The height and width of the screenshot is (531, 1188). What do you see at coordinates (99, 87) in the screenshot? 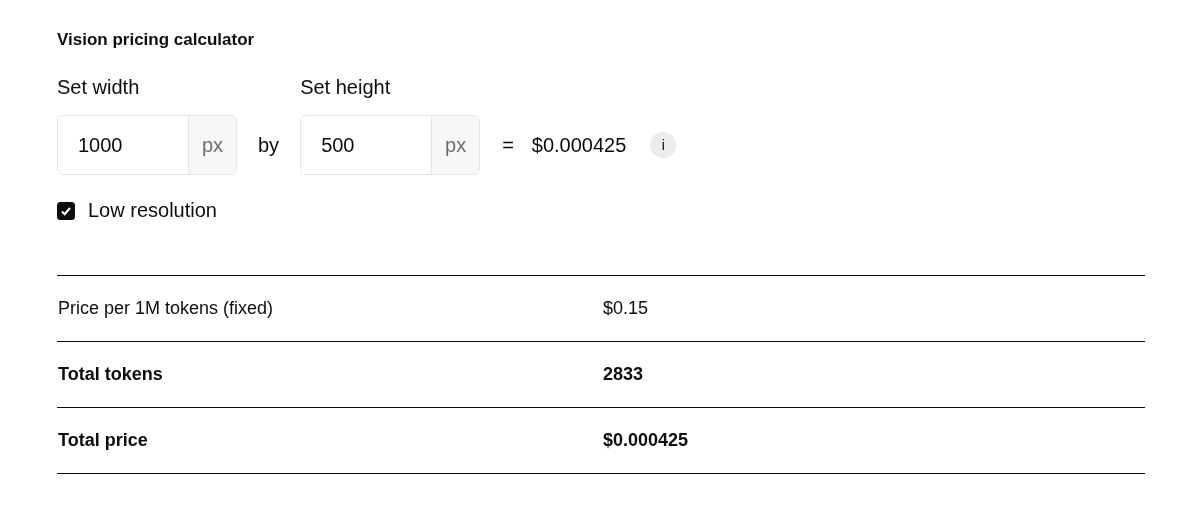
I see `field-label: Set width` at bounding box center [99, 87].